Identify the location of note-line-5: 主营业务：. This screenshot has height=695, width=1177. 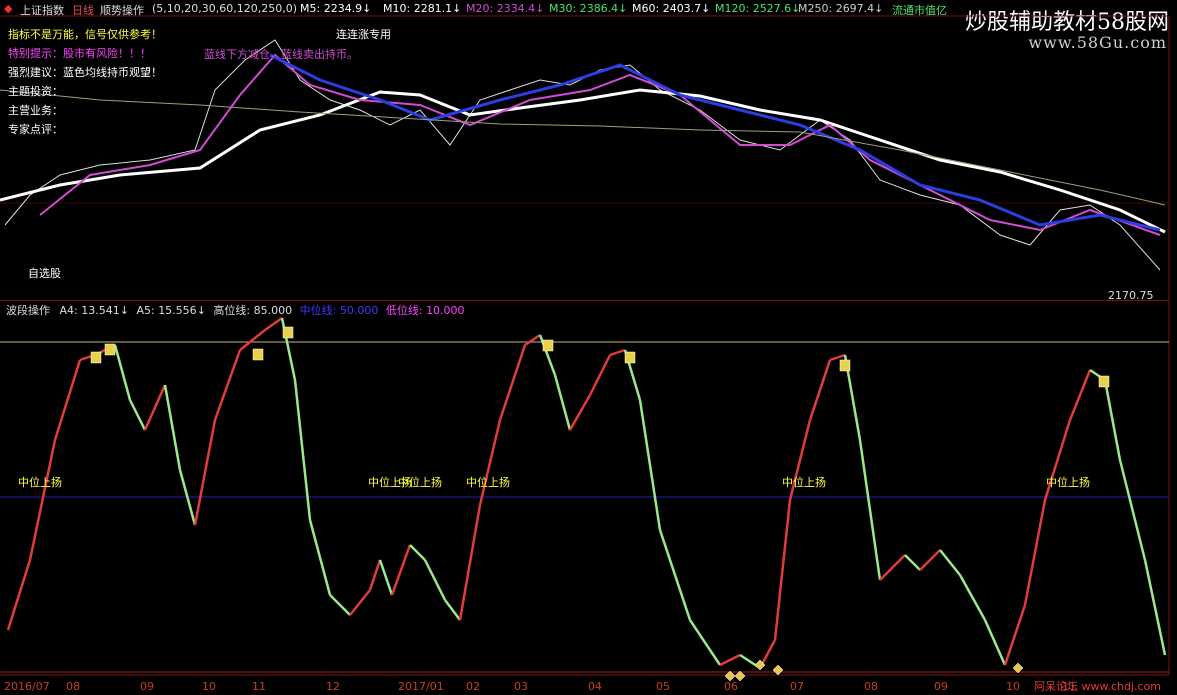
(35, 110).